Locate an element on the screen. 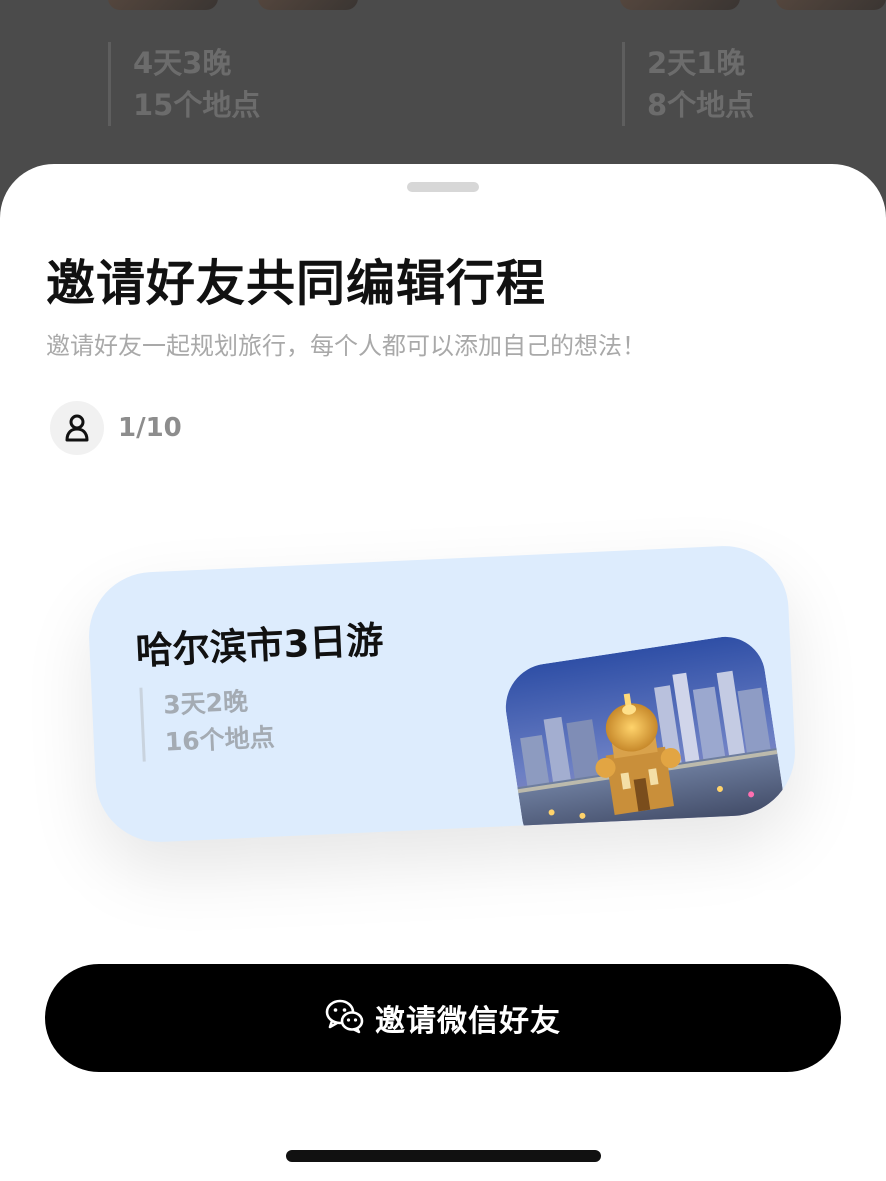 The height and width of the screenshot is (1181, 886). trip-title: 哈尔滨市3日游 is located at coordinates (259, 645).